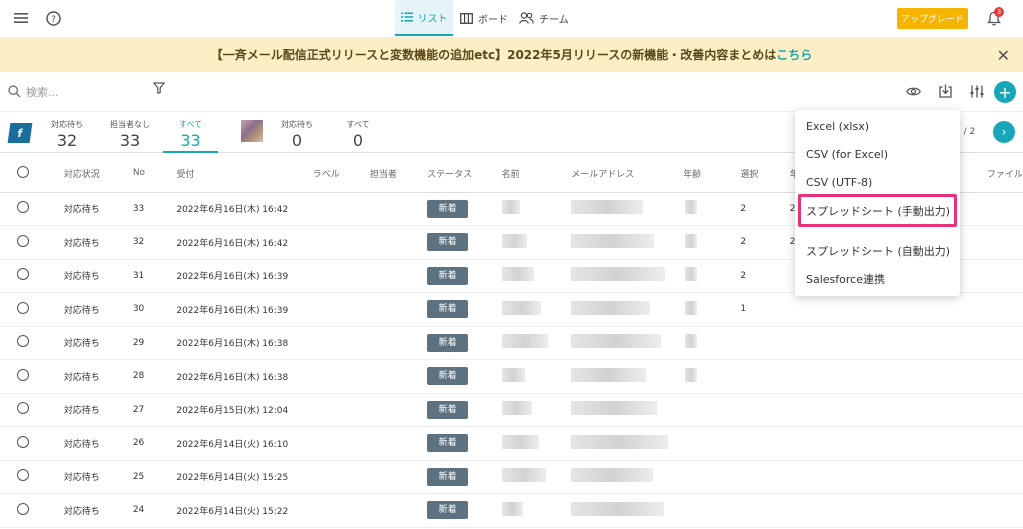 The height and width of the screenshot is (529, 1023). I want to click on upgrade-button: アップグレード, so click(932, 18).